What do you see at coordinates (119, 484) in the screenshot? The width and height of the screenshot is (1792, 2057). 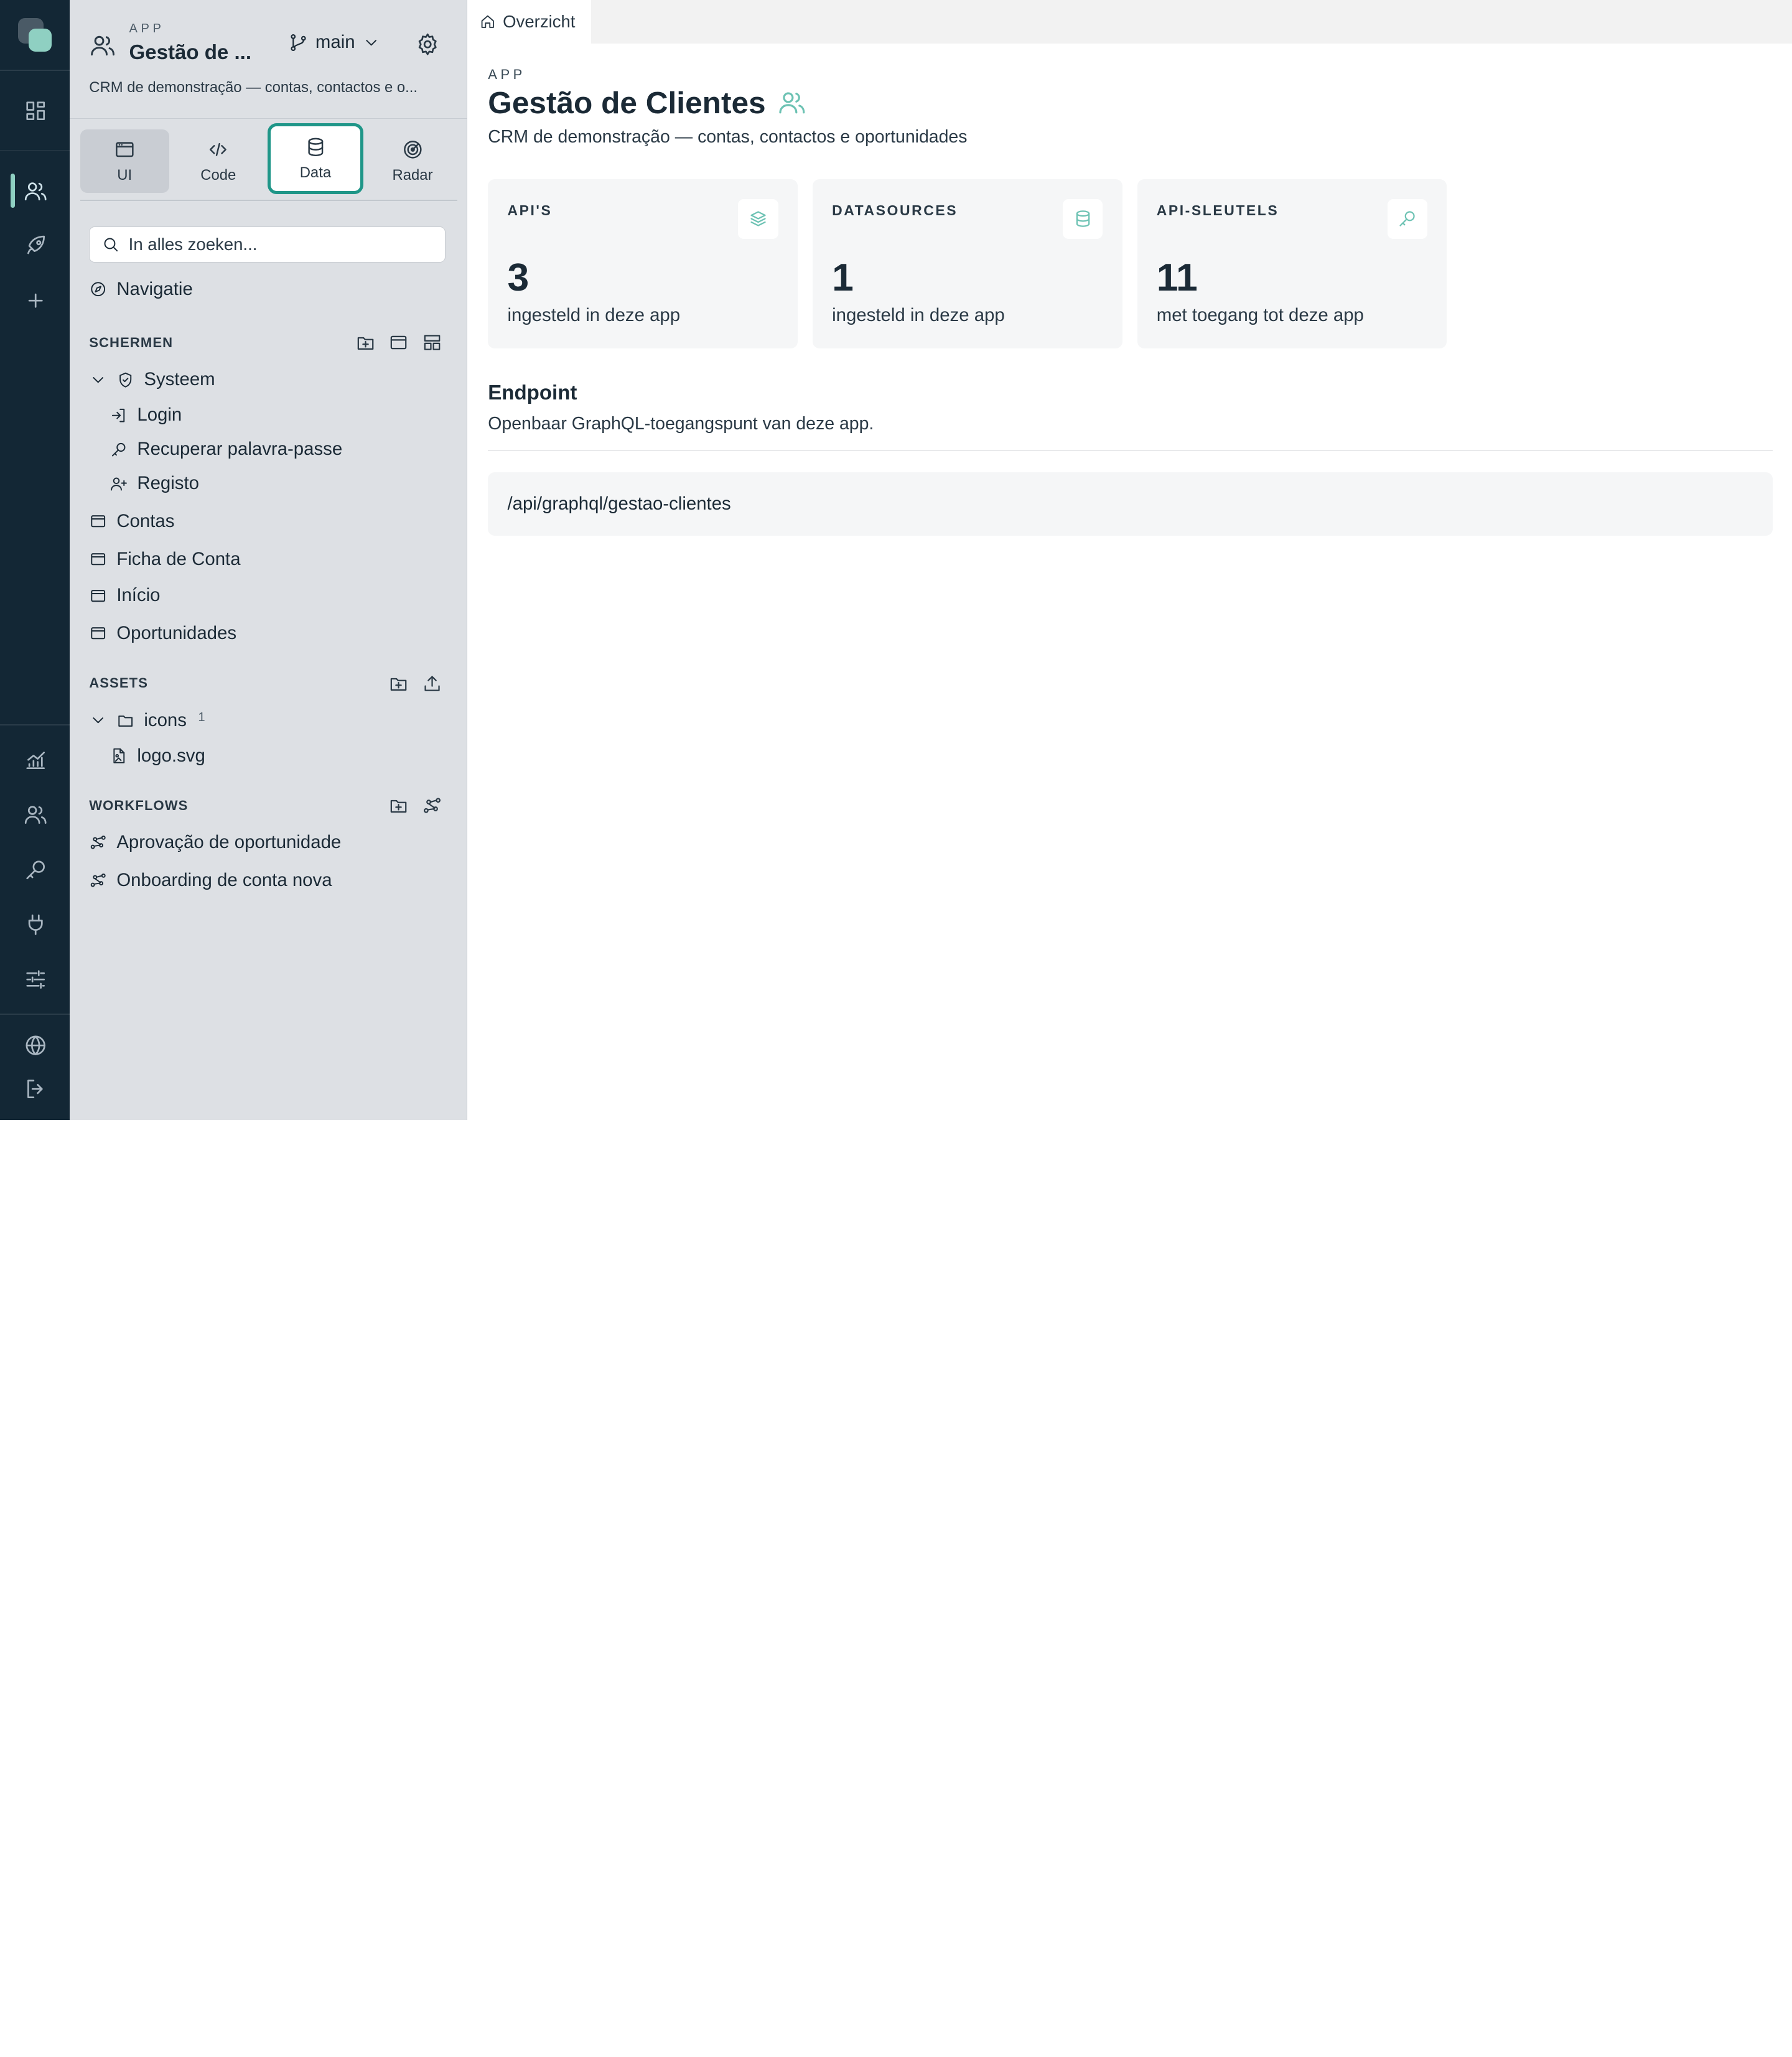 I see `user-plus-icon` at bounding box center [119, 484].